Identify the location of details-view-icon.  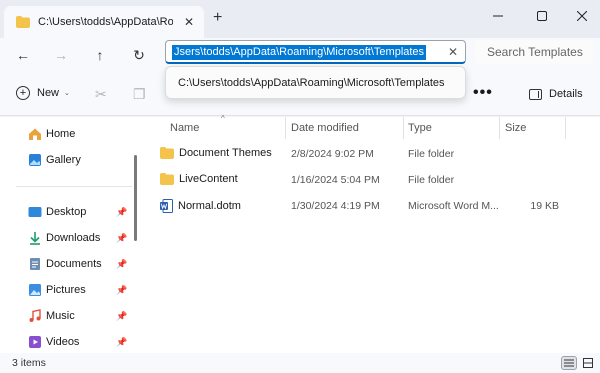
(569, 363).